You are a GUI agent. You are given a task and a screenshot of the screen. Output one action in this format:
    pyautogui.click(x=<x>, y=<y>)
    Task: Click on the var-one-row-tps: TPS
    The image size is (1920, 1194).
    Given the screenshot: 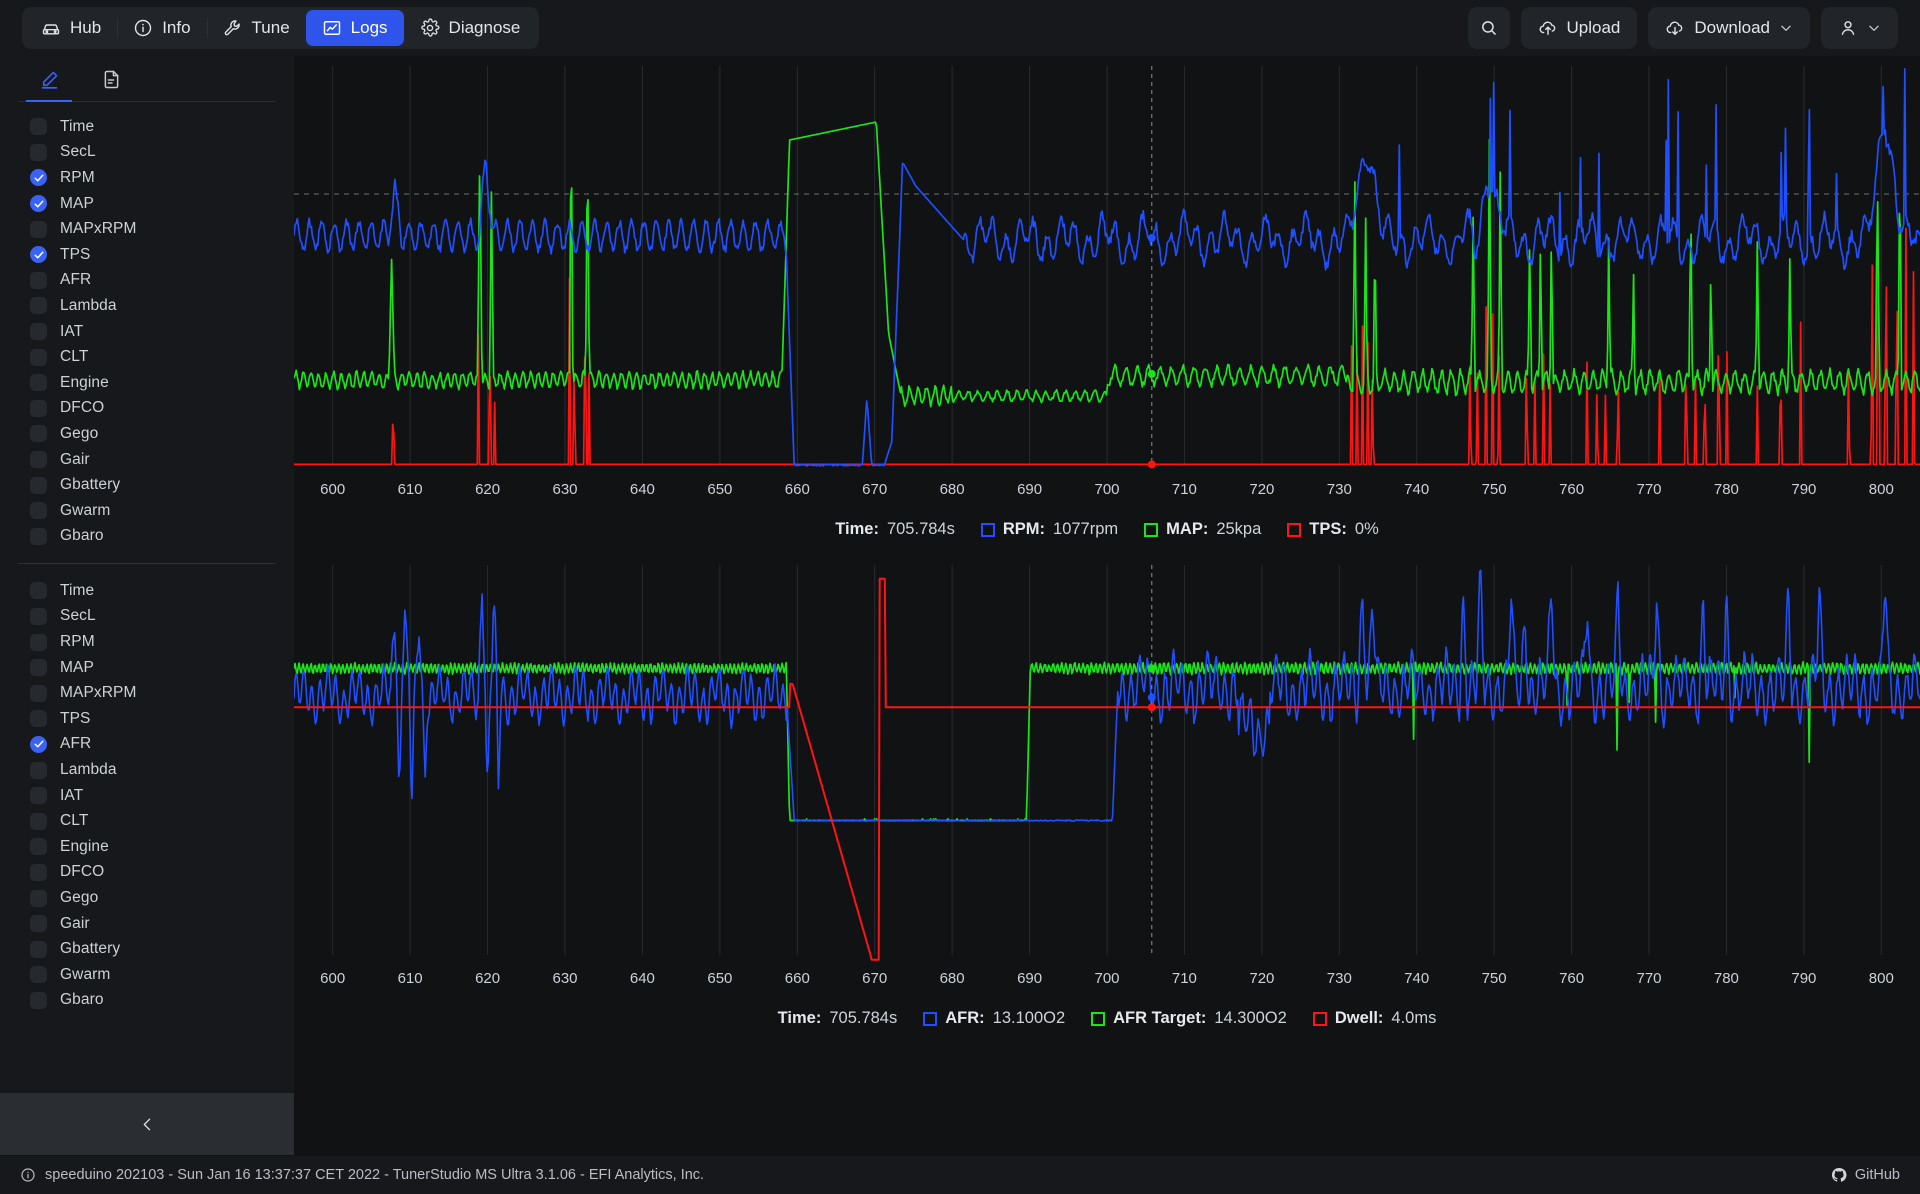 What is the action you would take?
    pyautogui.click(x=156, y=255)
    